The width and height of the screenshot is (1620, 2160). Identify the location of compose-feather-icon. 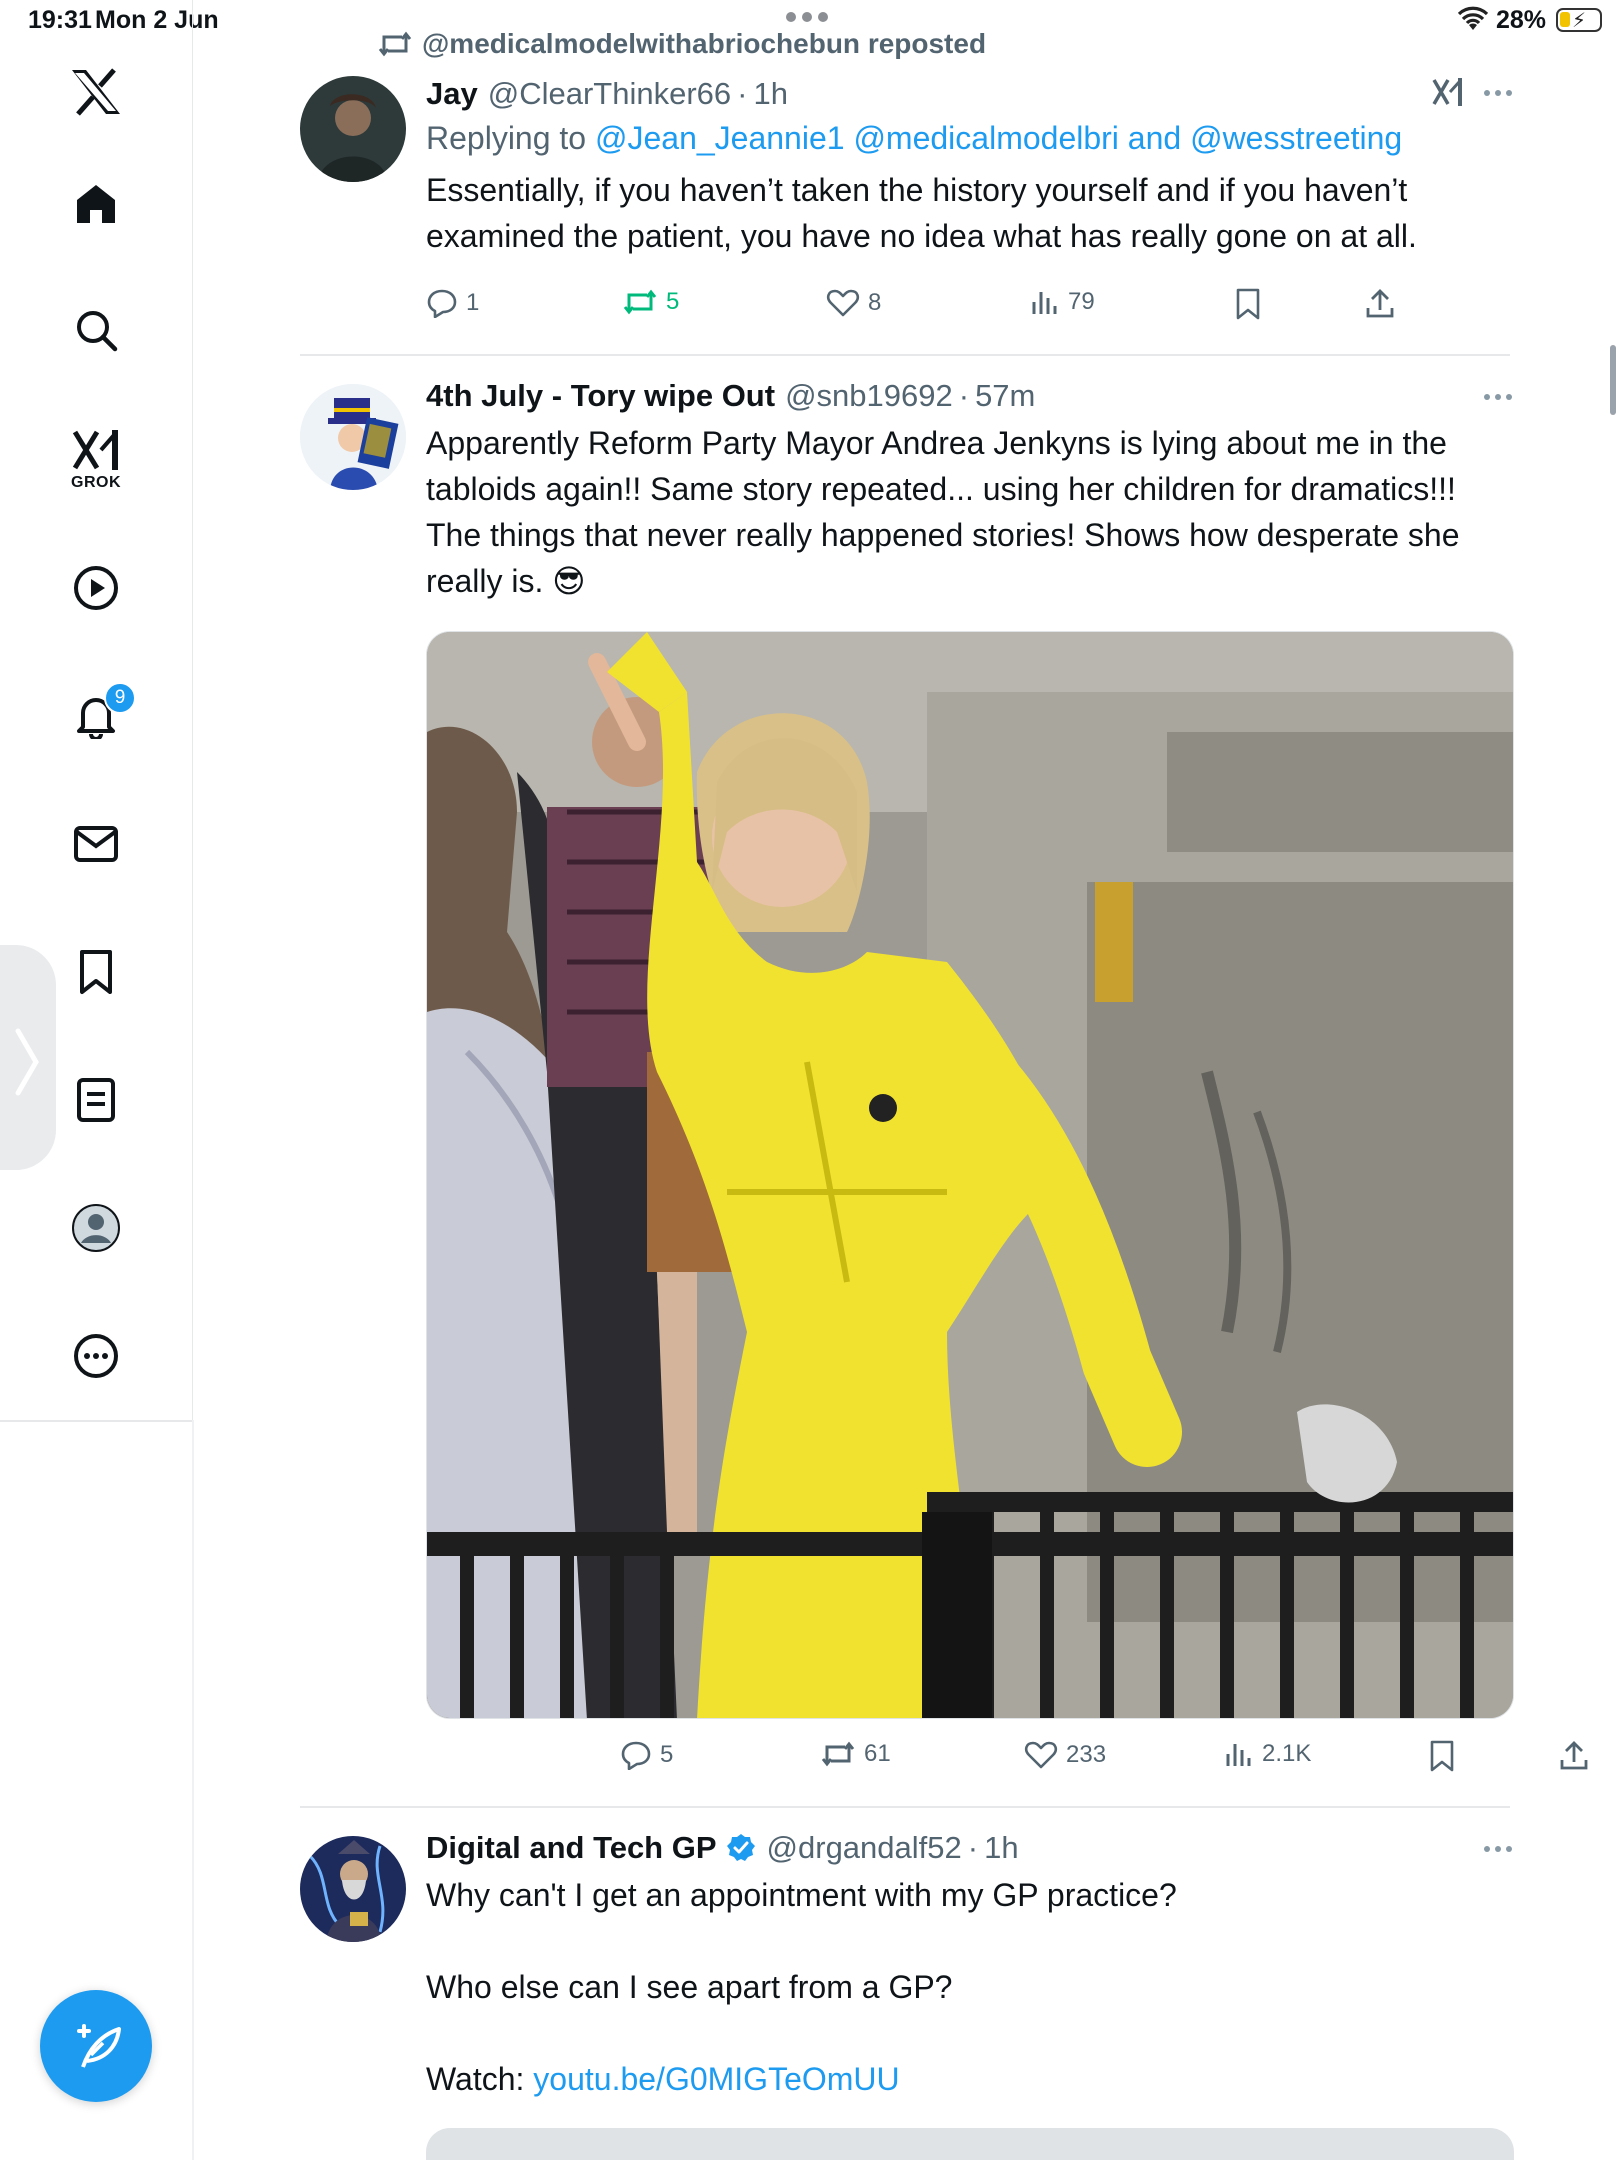
(99, 2046).